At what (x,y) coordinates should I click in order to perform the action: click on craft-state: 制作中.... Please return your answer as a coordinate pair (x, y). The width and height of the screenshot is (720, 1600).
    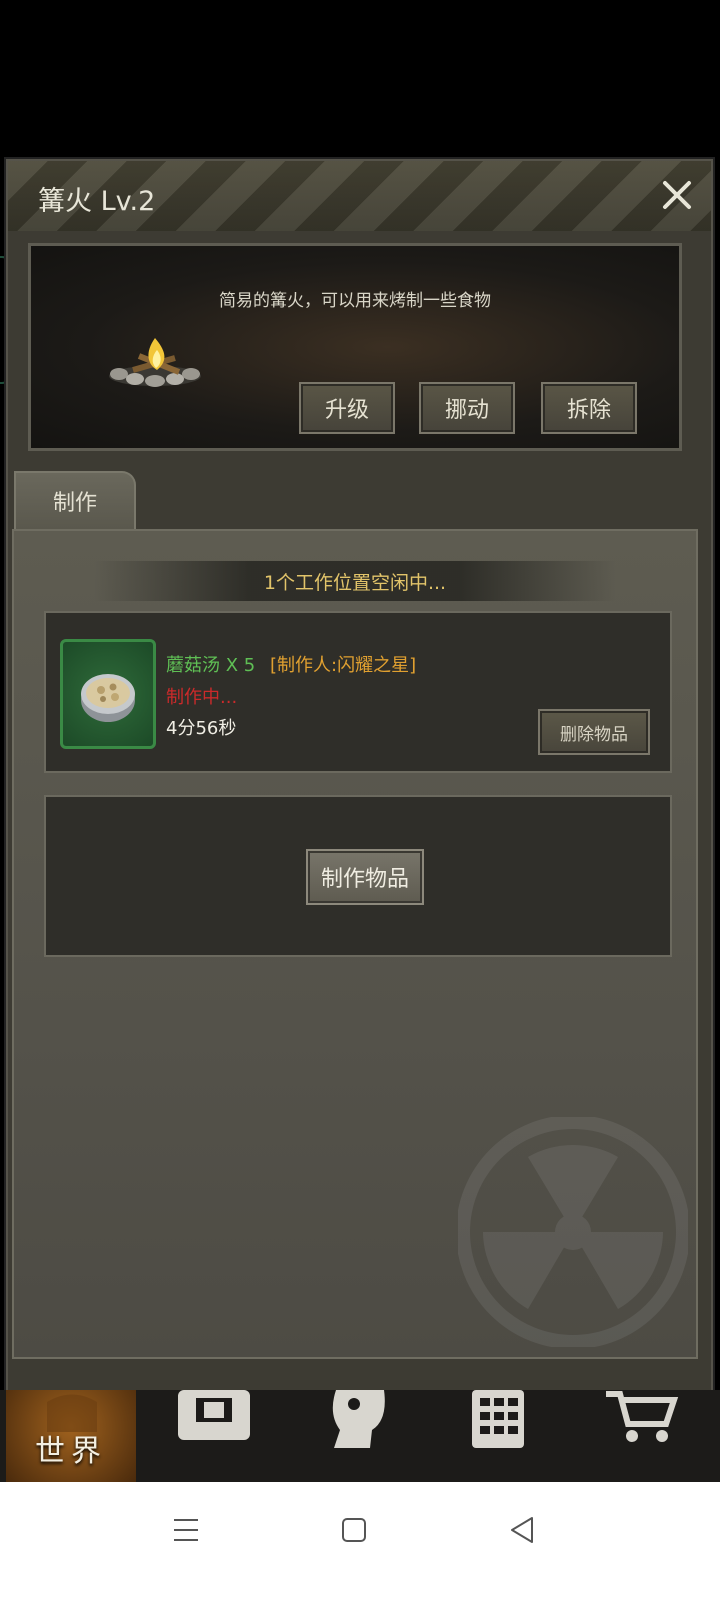
    Looking at the image, I should click on (202, 697).